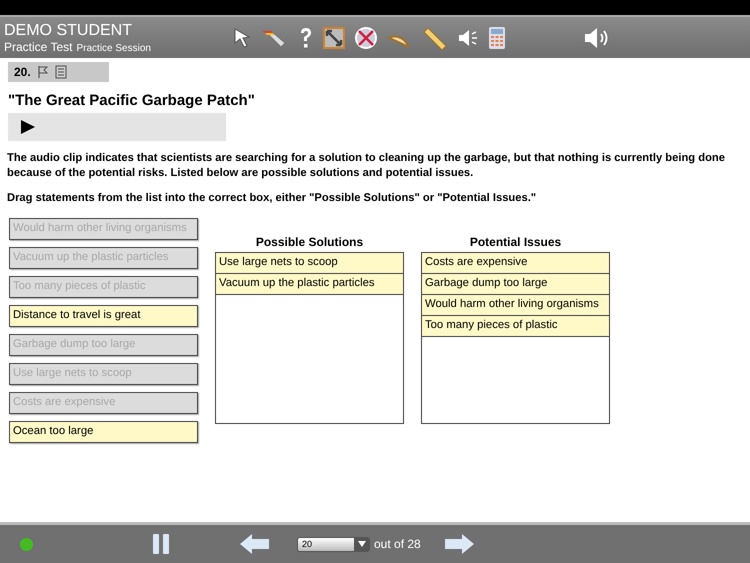 This screenshot has width=750, height=563. What do you see at coordinates (309, 263) in the screenshot?
I see `placed-statement: Use large nets to scoop` at bounding box center [309, 263].